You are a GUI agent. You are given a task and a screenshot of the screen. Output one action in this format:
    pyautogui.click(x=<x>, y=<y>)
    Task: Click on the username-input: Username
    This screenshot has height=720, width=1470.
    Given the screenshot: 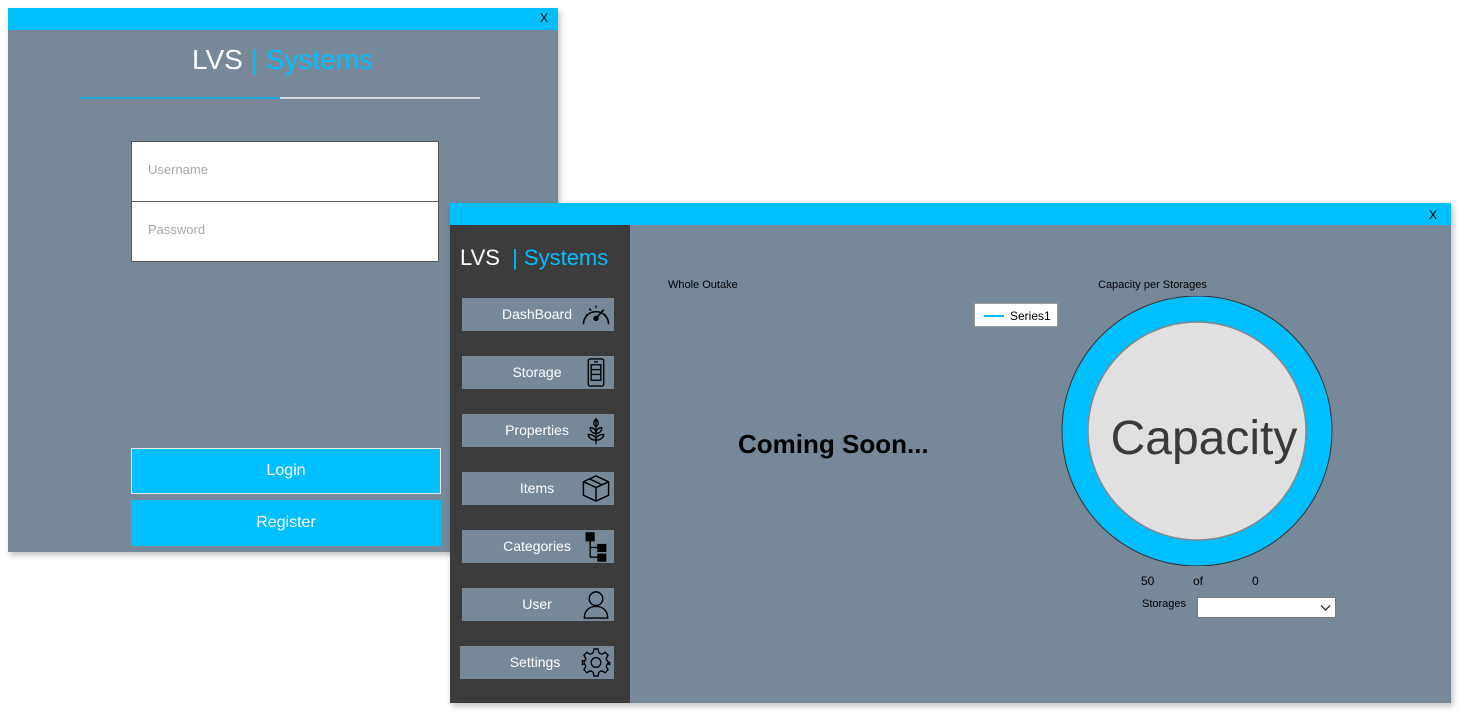 What is the action you would take?
    pyautogui.click(x=285, y=171)
    